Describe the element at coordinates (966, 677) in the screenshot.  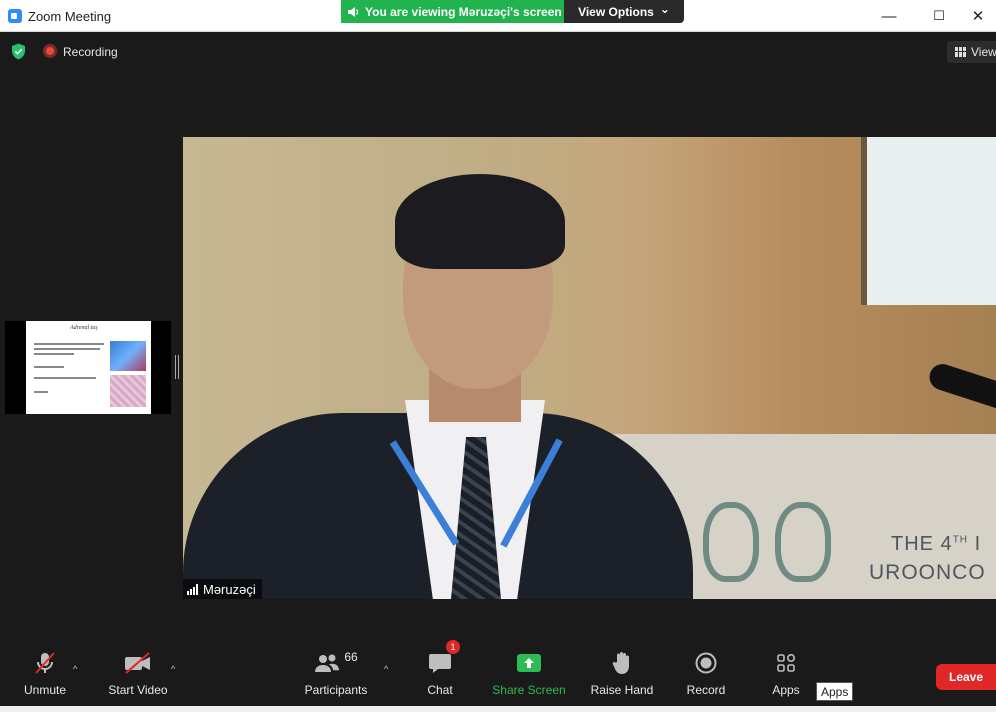
I see `leave-button: Leave` at that location.